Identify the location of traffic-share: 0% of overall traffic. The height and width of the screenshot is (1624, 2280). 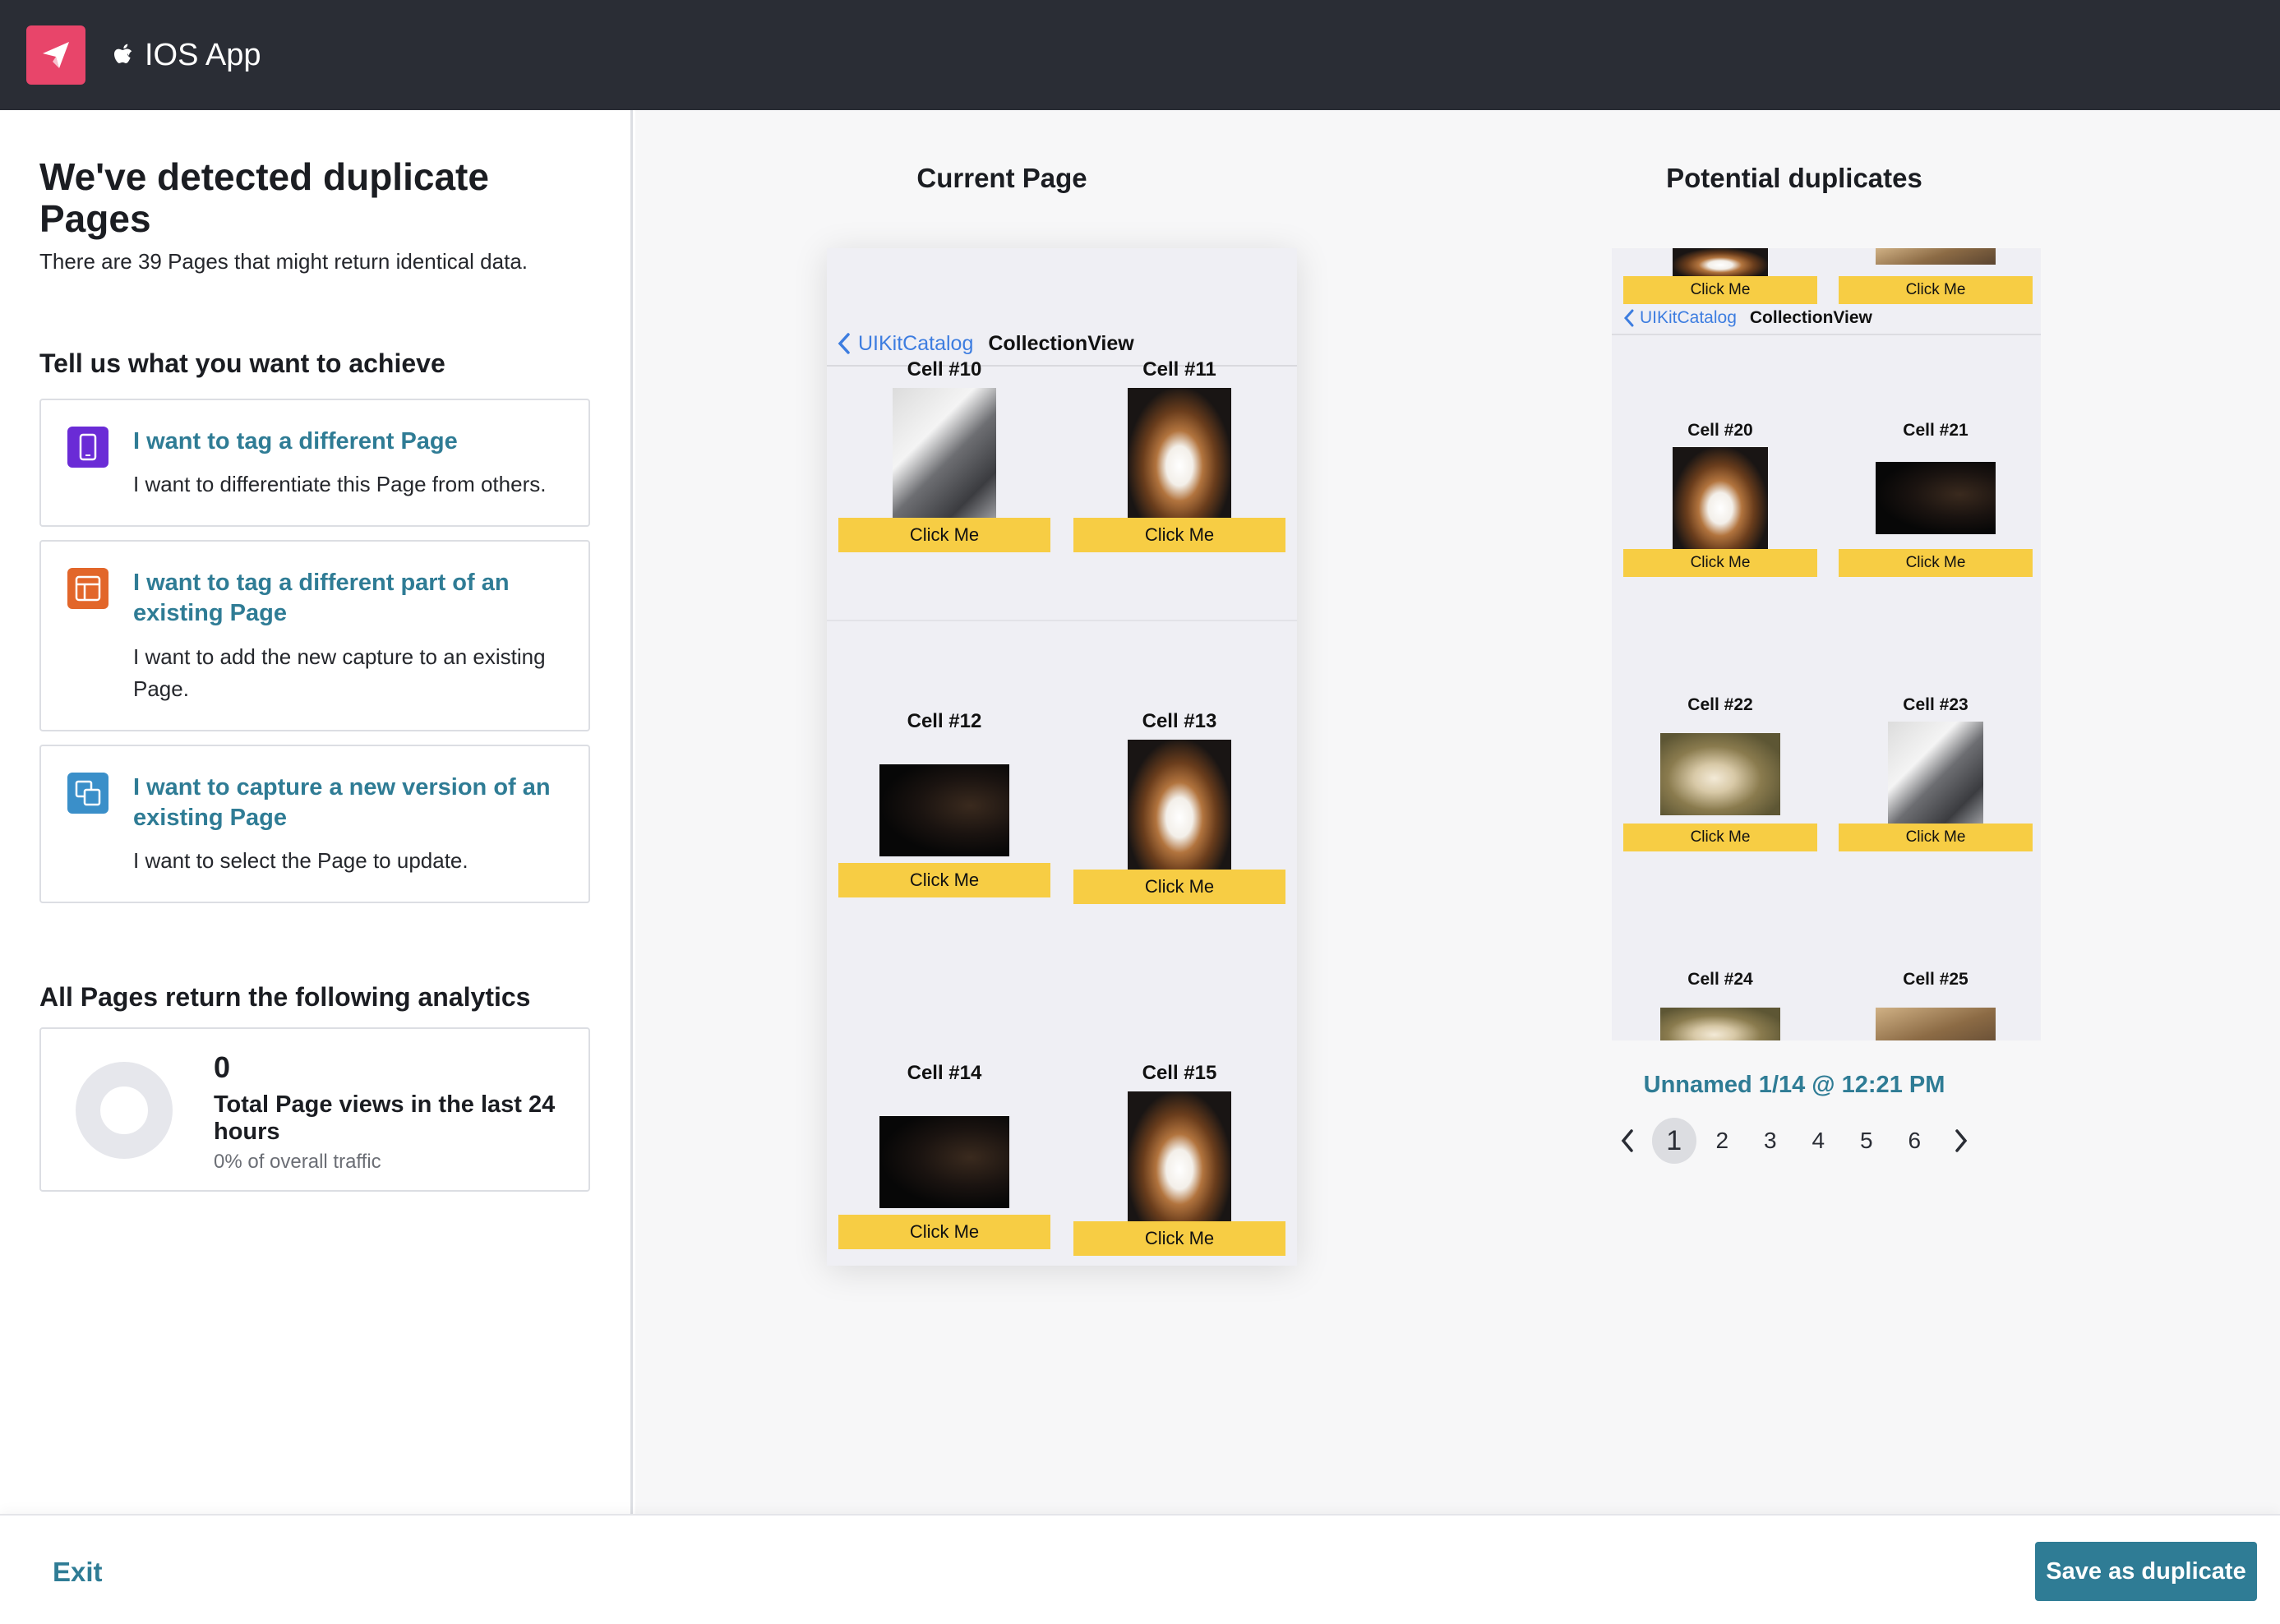
(297, 1161).